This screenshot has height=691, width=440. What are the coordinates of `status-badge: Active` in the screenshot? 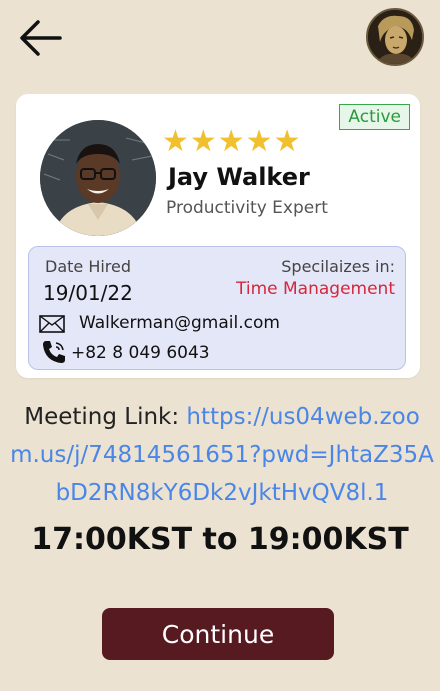 It's located at (374, 117).